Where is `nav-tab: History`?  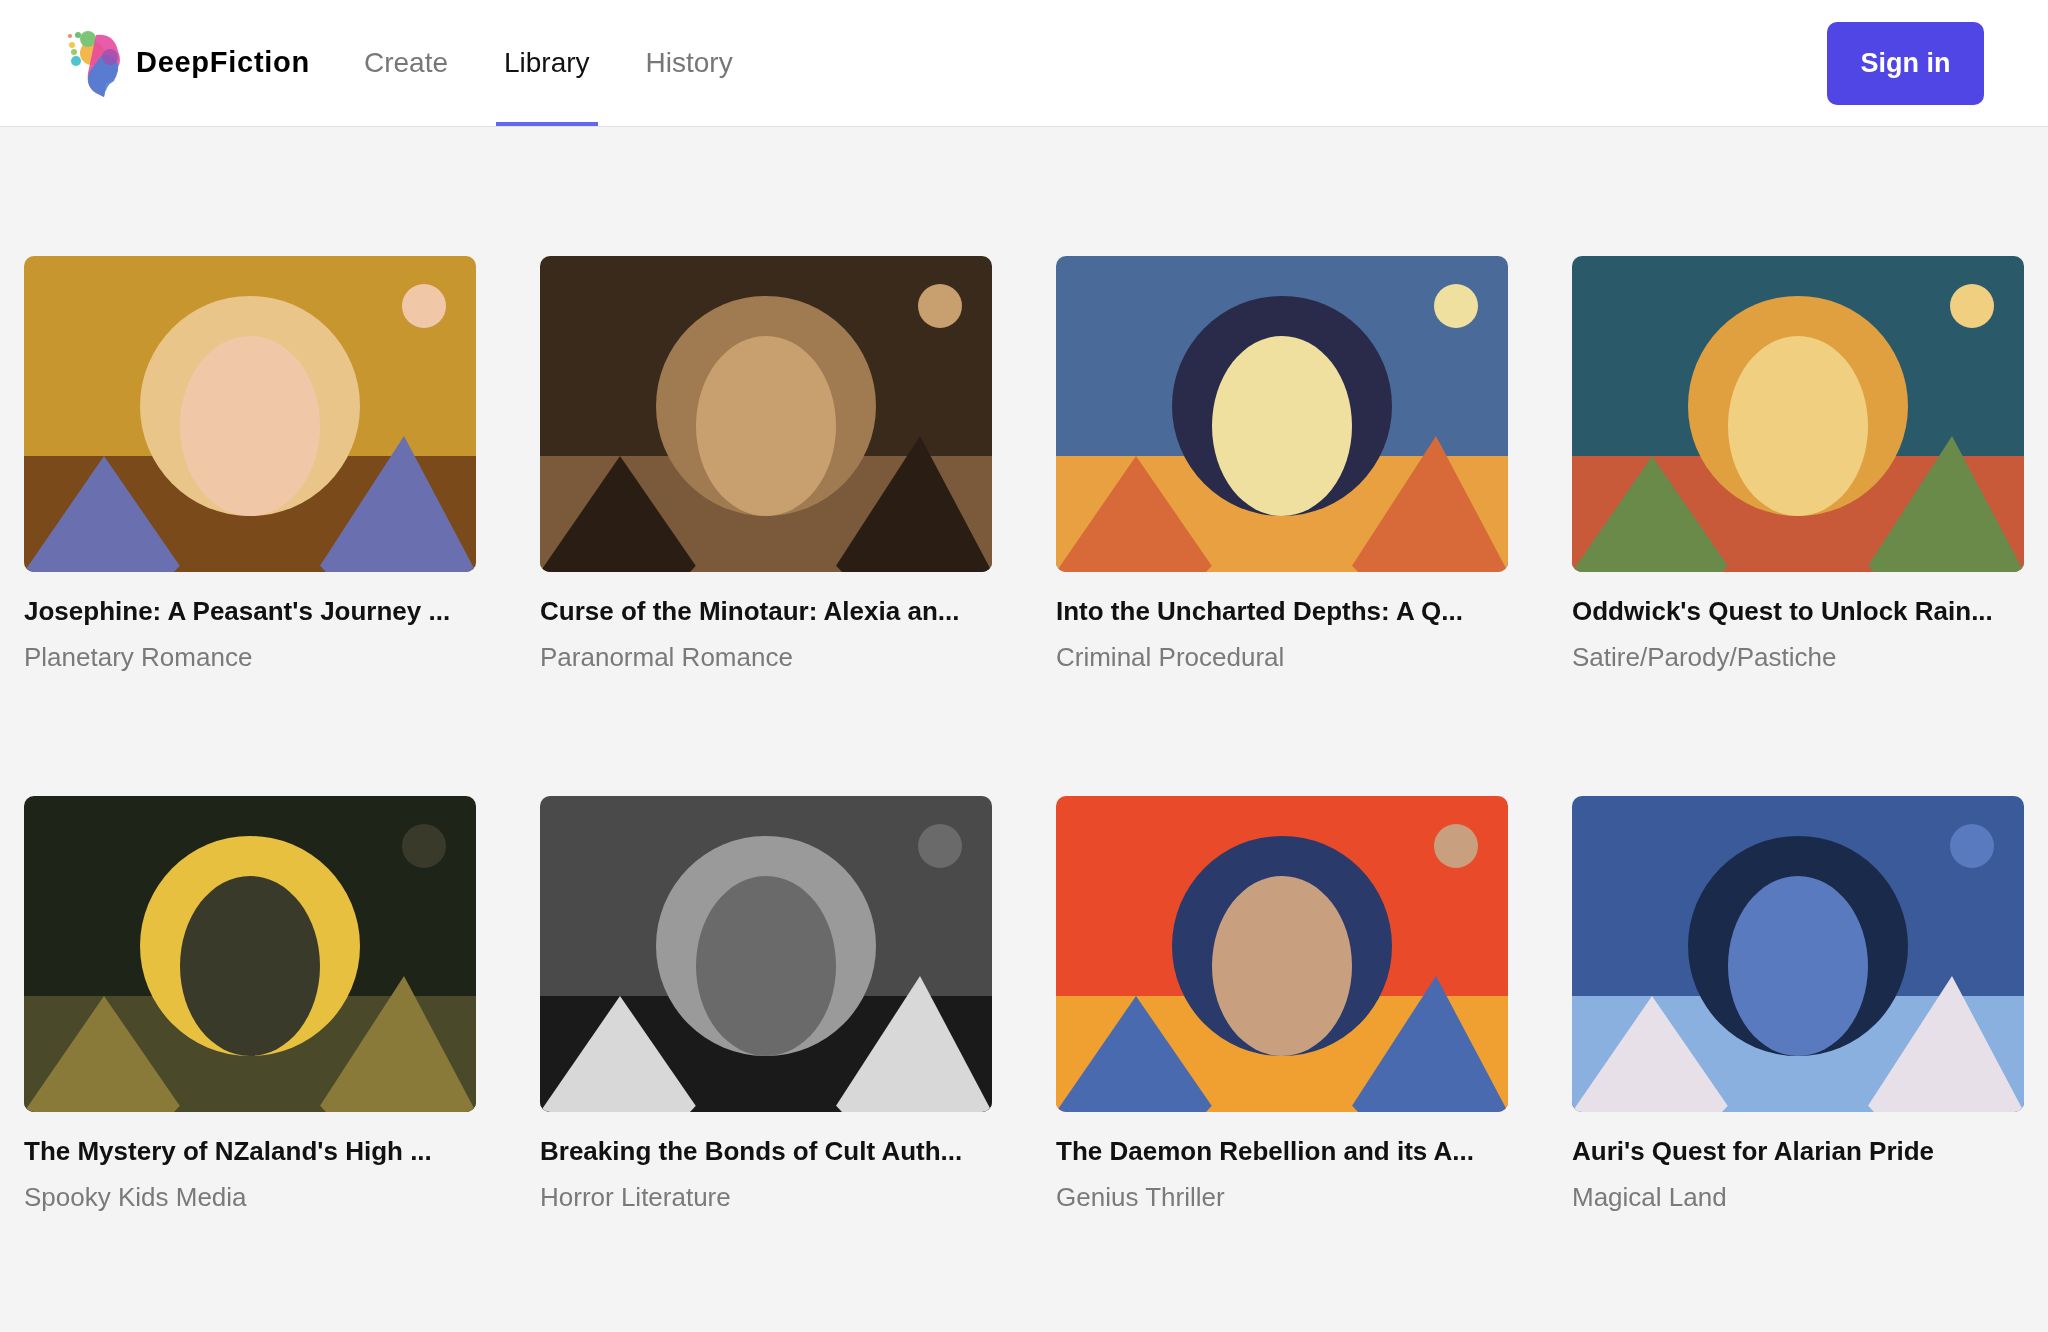 nav-tab: History is located at coordinates (689, 63).